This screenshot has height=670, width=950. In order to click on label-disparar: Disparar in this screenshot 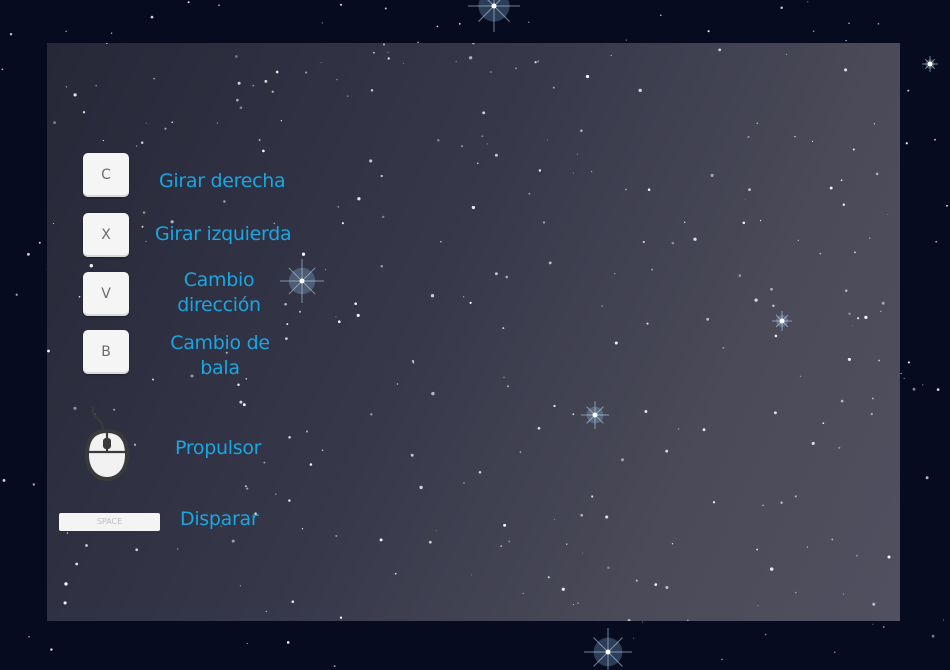, I will do `click(219, 519)`.